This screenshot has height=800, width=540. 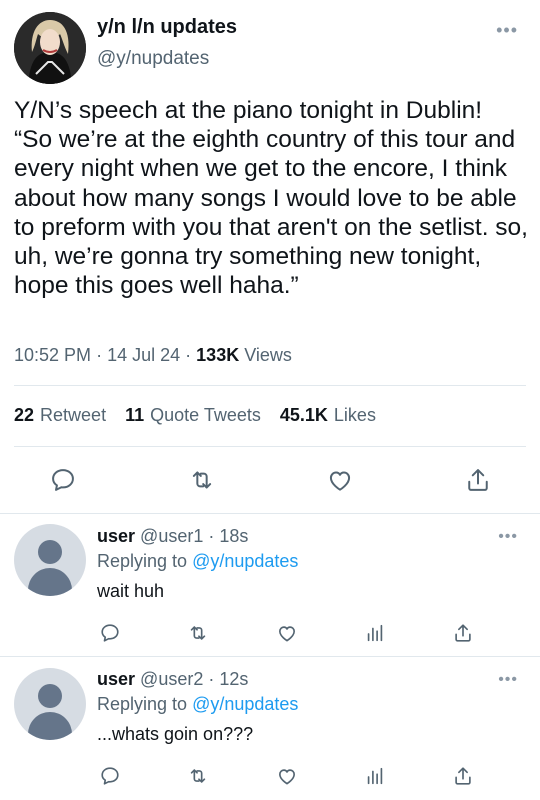 What do you see at coordinates (270, 481) in the screenshot?
I see `tweet-actions` at bounding box center [270, 481].